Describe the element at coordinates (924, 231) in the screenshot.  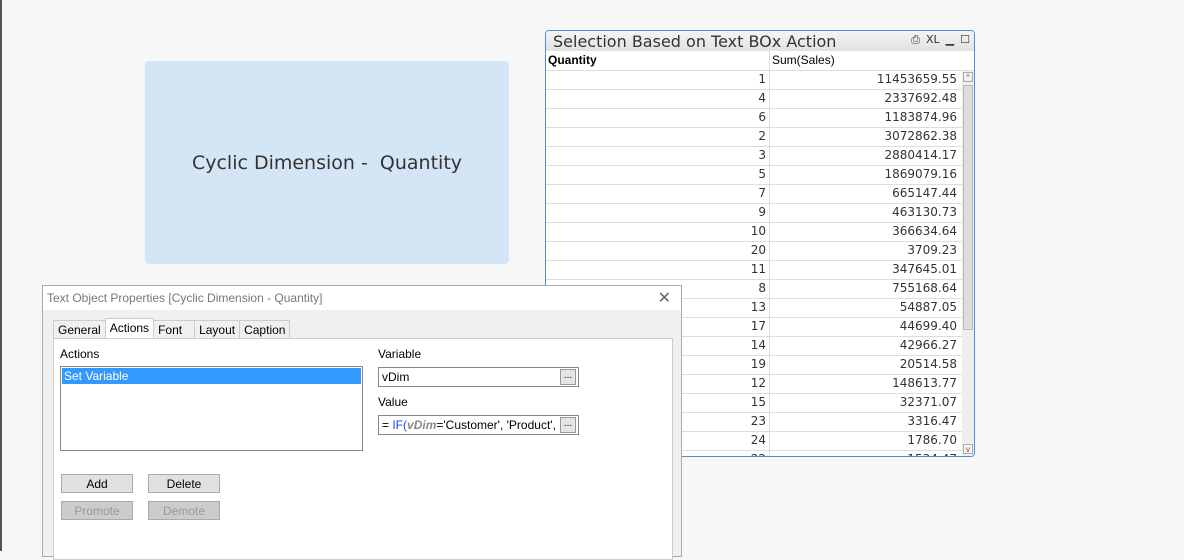
I see `sales-cell: 366634.64` at that location.